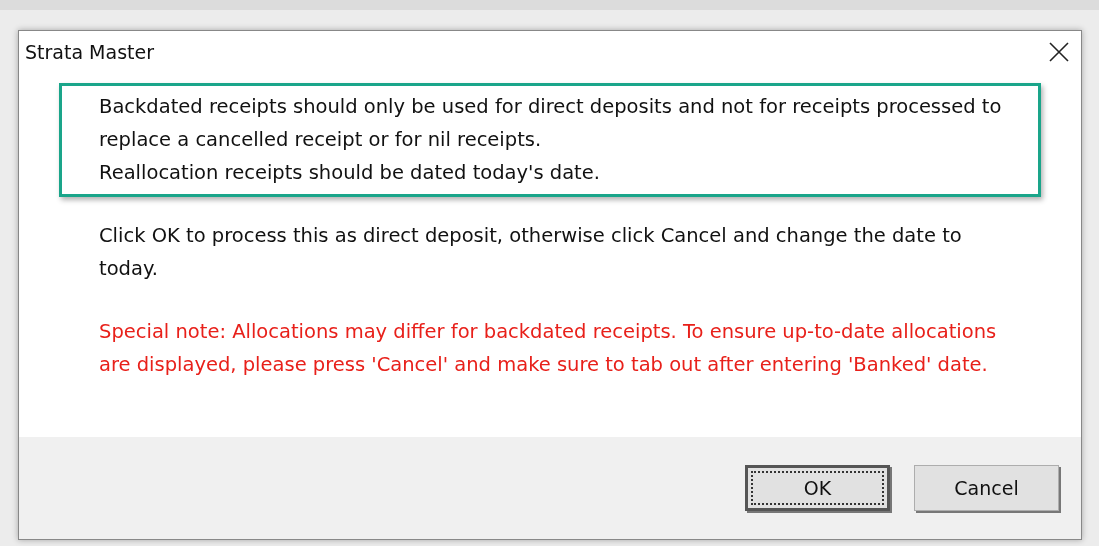  I want to click on message-text: Backdated receipts should only be used for direct deposits and not for receipts processed to replace a cancelled receipt or for nil receipts., so click(551, 123).